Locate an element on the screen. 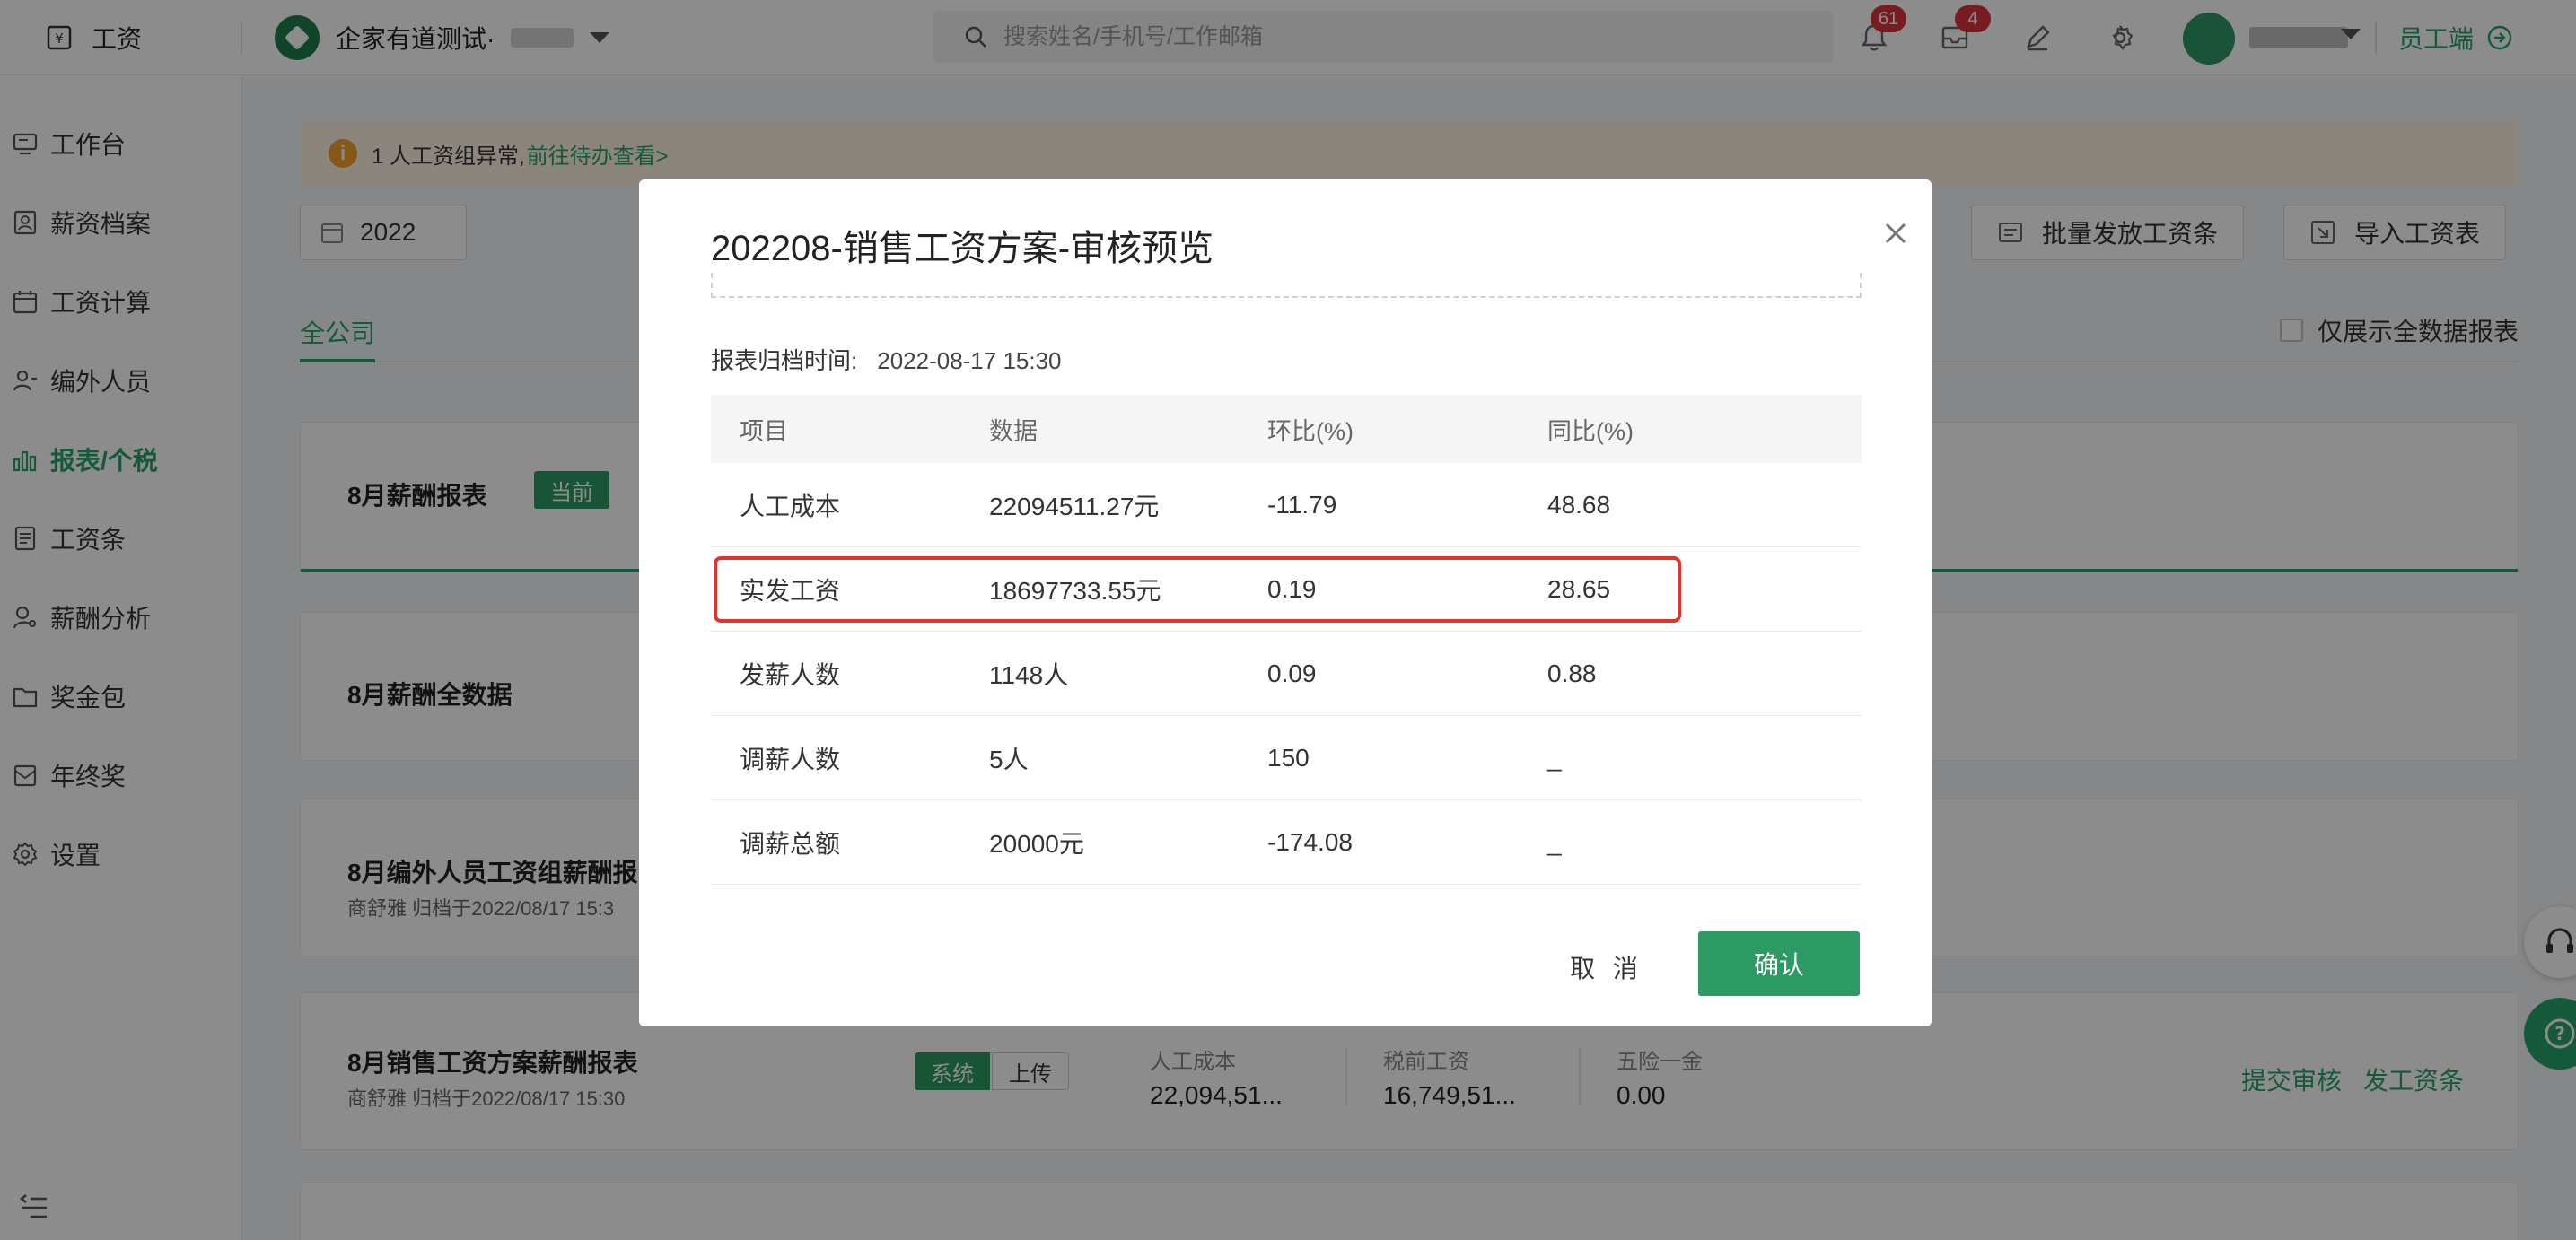  archive-time-value: 2022-08-17 15:30 is located at coordinates (969, 360).